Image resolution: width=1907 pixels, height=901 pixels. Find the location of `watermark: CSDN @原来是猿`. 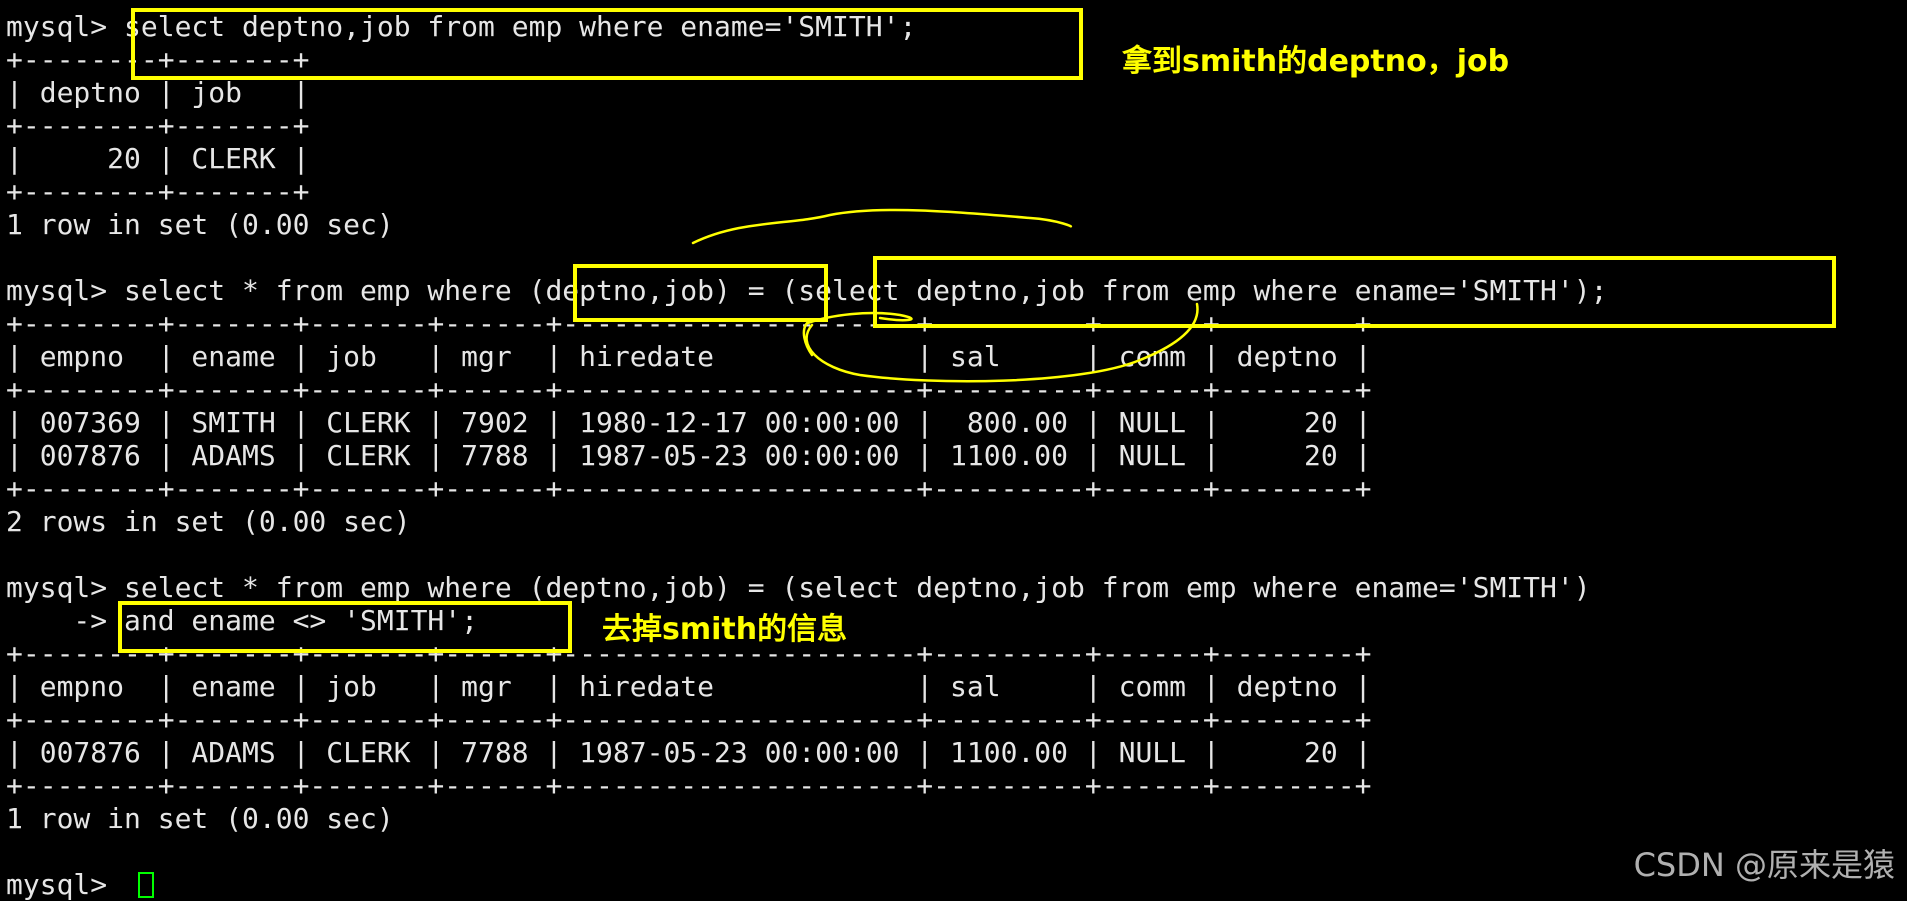

watermark: CSDN @原来是猿 is located at coordinates (1764, 865).